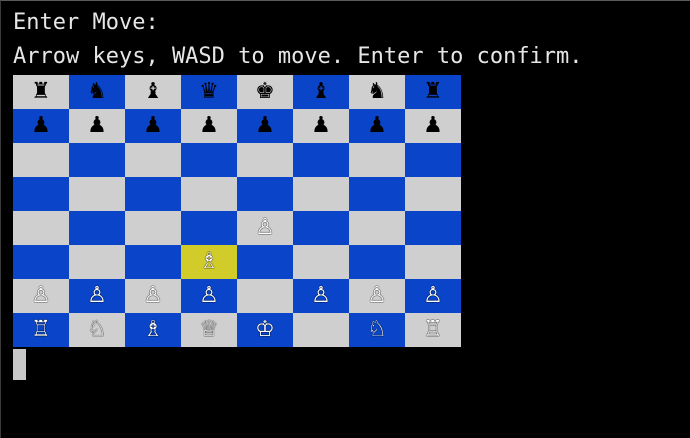  I want to click on prompt-title: Enter Move:, so click(86, 22).